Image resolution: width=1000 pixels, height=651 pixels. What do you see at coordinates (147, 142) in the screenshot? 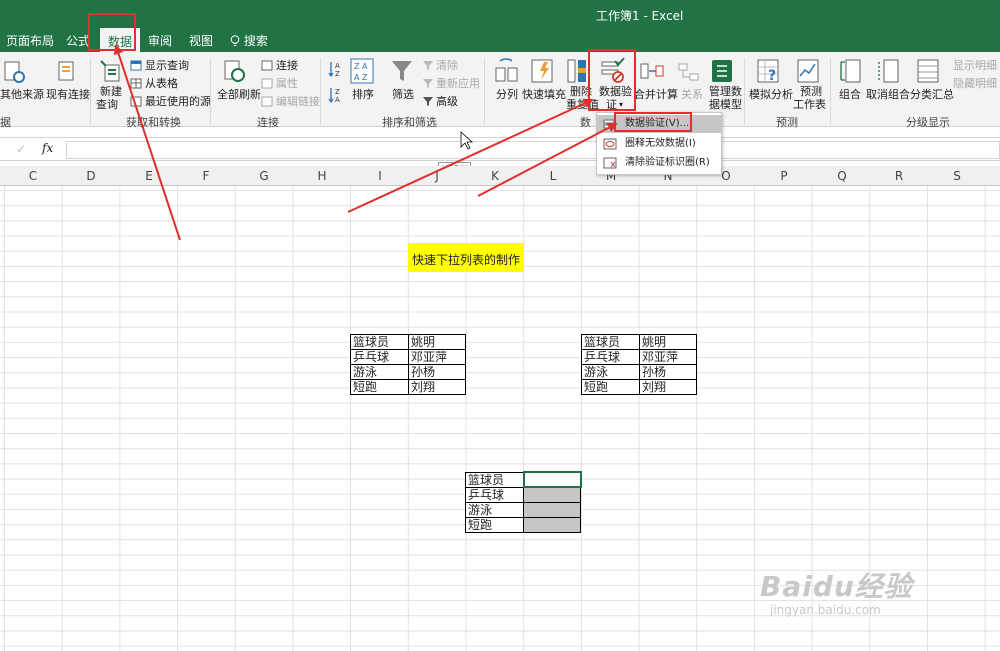
I see `arrow-to-data-tab` at bounding box center [147, 142].